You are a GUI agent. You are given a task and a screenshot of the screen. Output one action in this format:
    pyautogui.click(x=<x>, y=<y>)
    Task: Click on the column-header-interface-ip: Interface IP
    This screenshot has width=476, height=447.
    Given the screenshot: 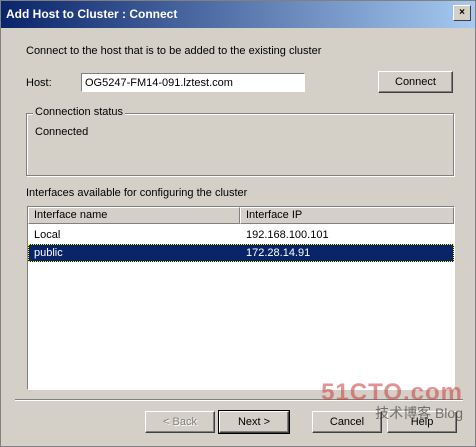 What is the action you would take?
    pyautogui.click(x=347, y=215)
    